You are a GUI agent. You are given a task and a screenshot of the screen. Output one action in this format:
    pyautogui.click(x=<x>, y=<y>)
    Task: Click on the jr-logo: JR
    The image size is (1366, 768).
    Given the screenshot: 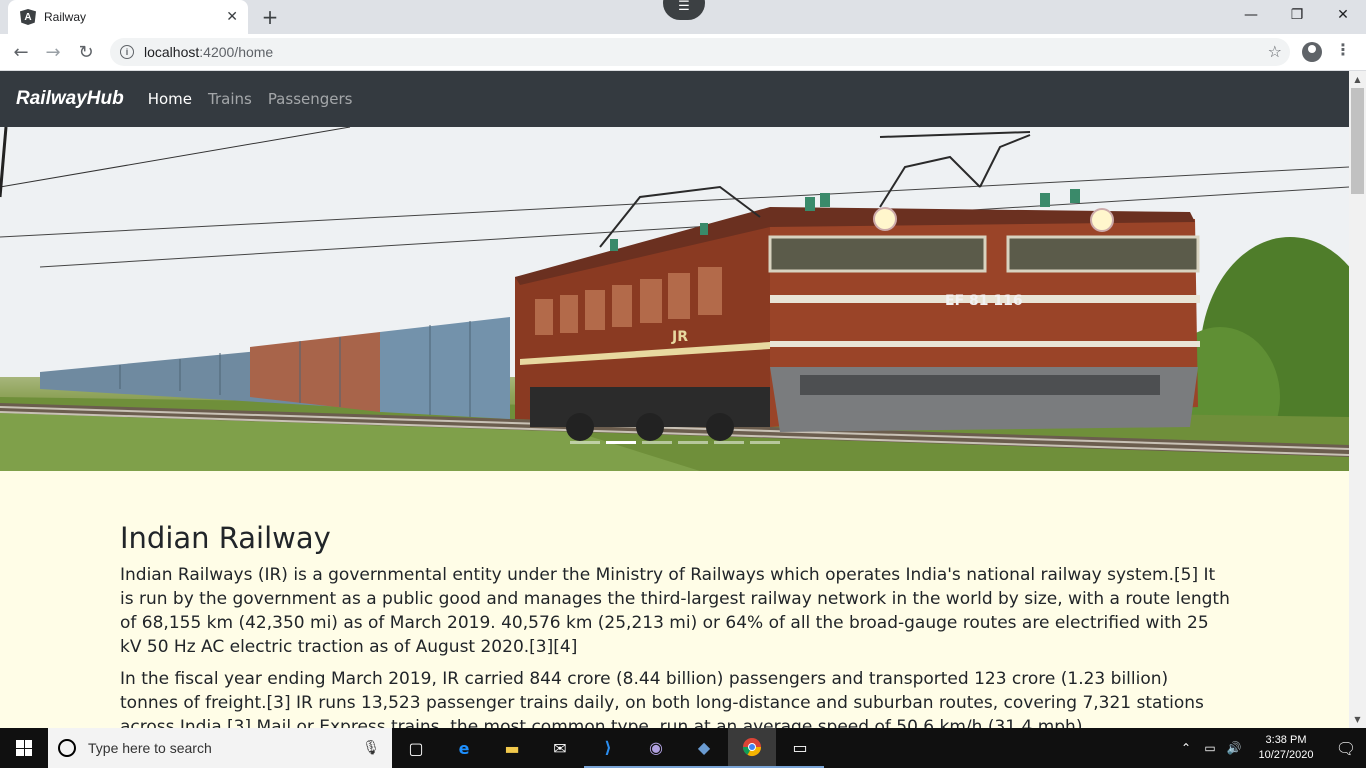 What is the action you would take?
    pyautogui.click(x=679, y=337)
    